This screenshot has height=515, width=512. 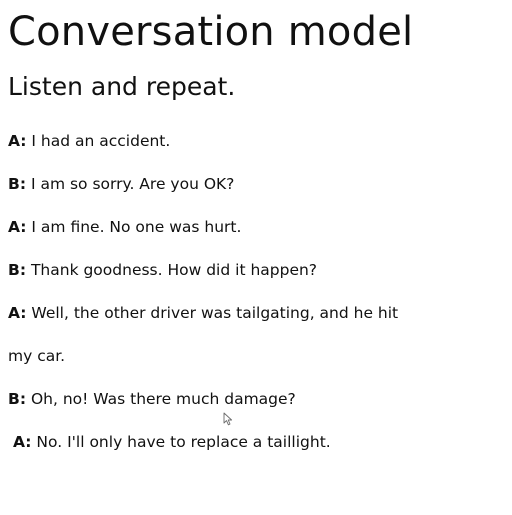 I want to click on dialogue-line: A: I am fine. No one was hurt., so click(x=124, y=227).